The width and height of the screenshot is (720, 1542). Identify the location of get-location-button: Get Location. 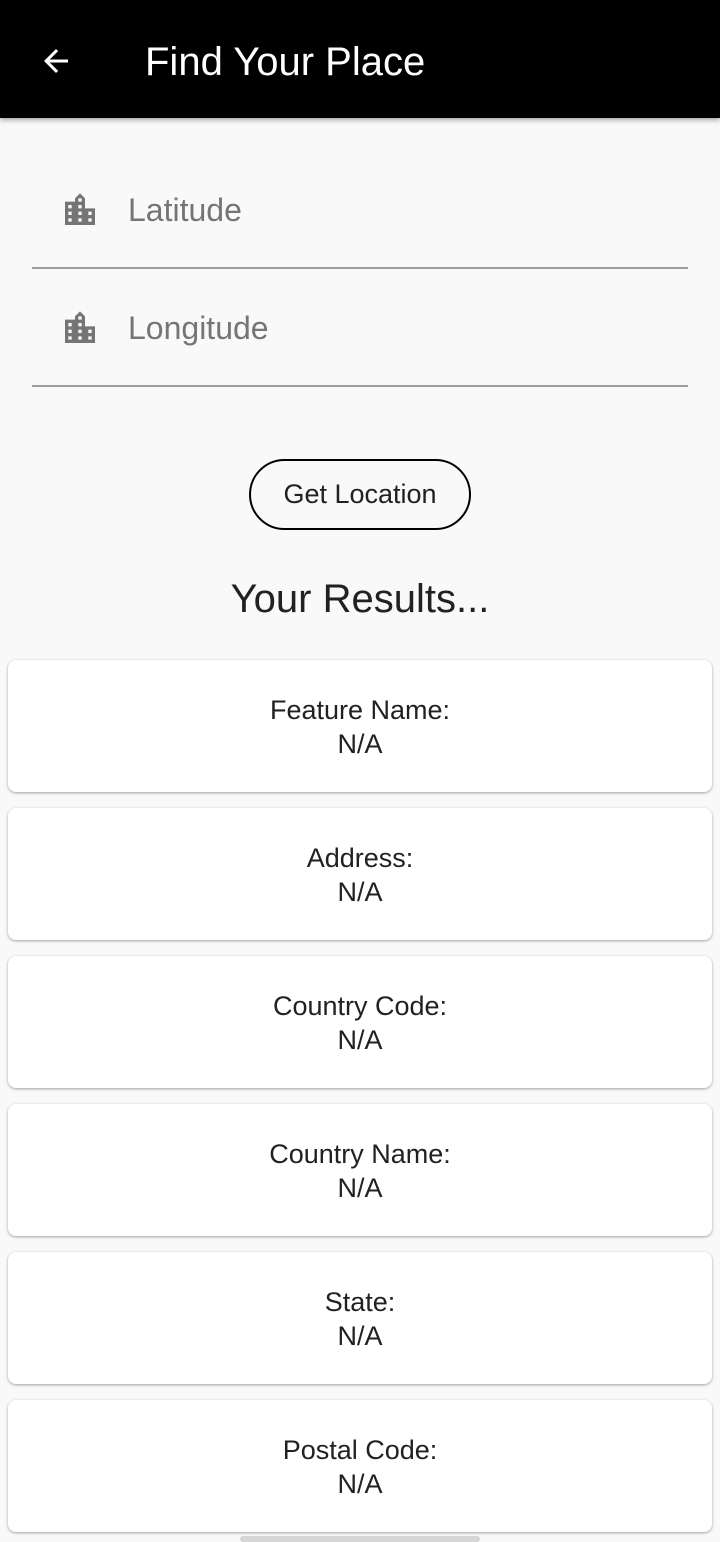
(360, 494).